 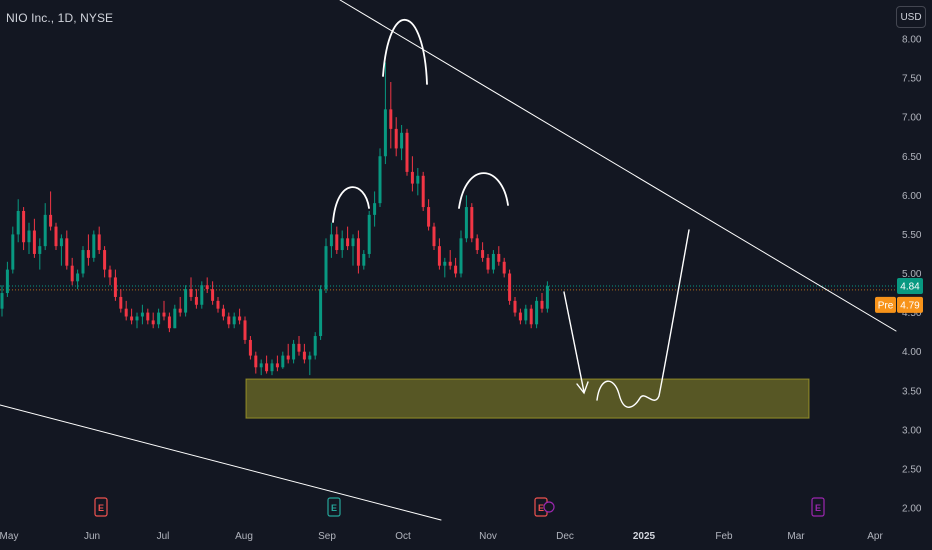 What do you see at coordinates (488, 536) in the screenshot?
I see `x-tick-label: Nov` at bounding box center [488, 536].